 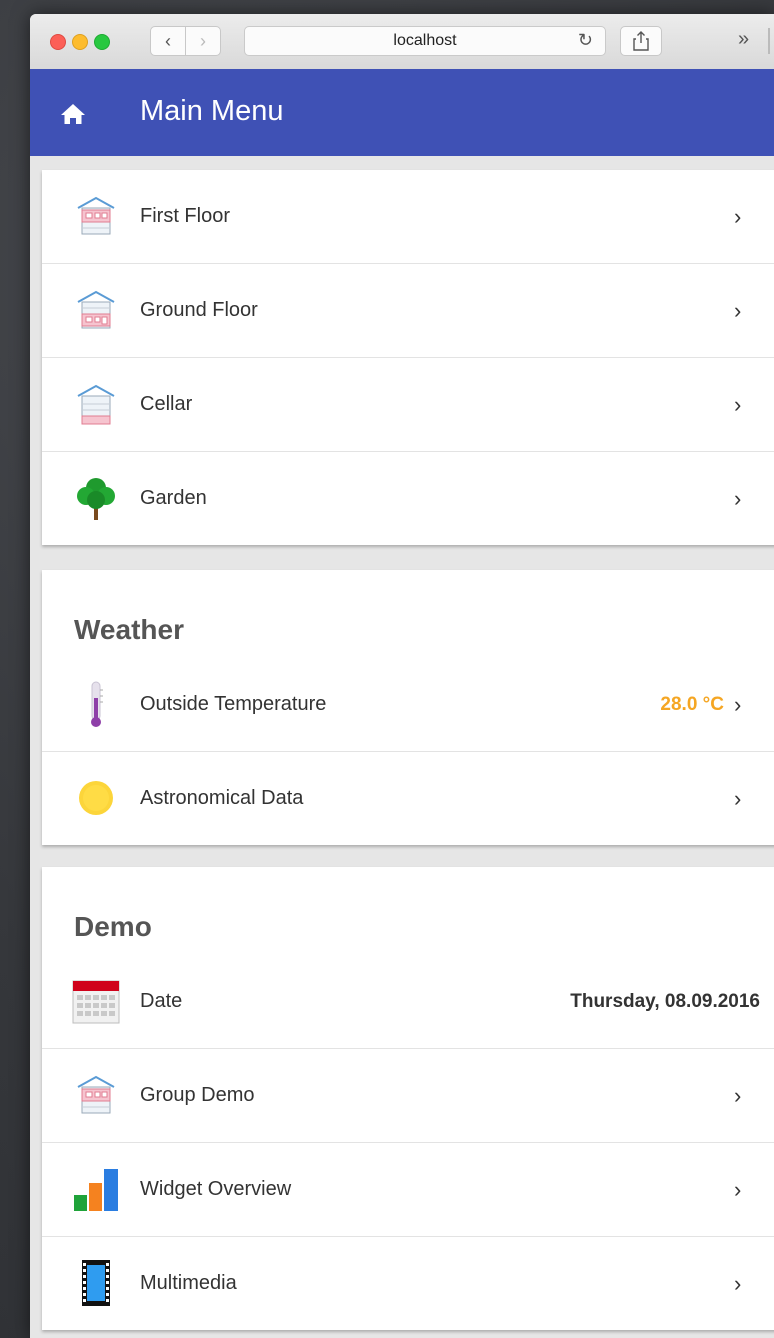 I want to click on list-item-date: Date Thursday, 08.09.2016, so click(x=408, y=1001).